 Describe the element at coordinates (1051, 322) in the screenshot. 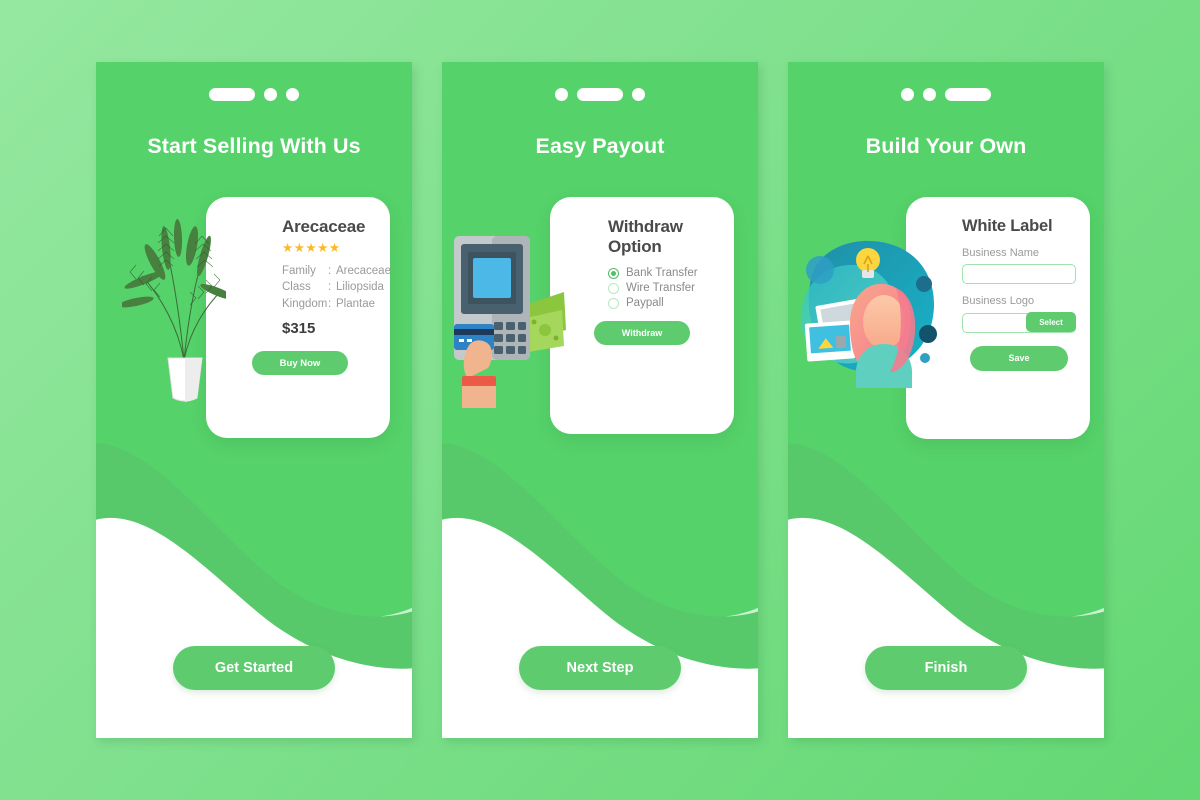

I see `select-logo-button: Select` at that location.